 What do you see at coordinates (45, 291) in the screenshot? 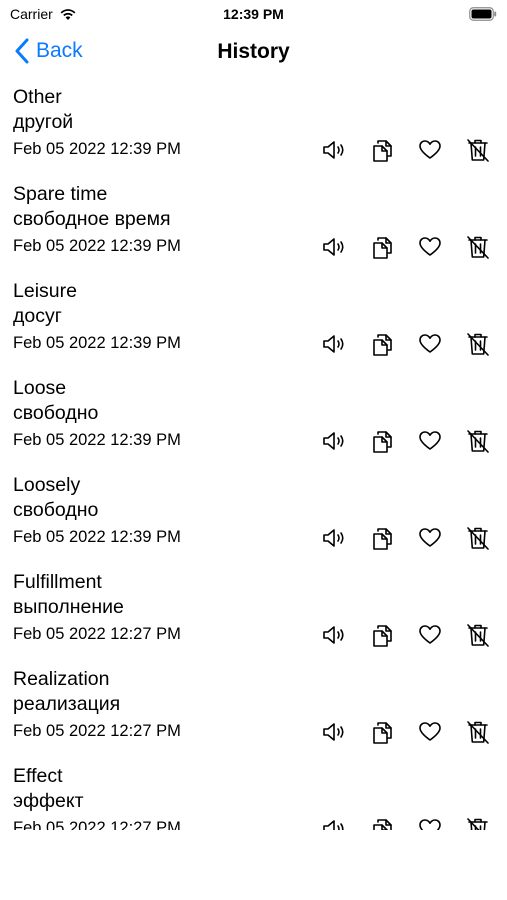
I see `history-word: Leisure` at bounding box center [45, 291].